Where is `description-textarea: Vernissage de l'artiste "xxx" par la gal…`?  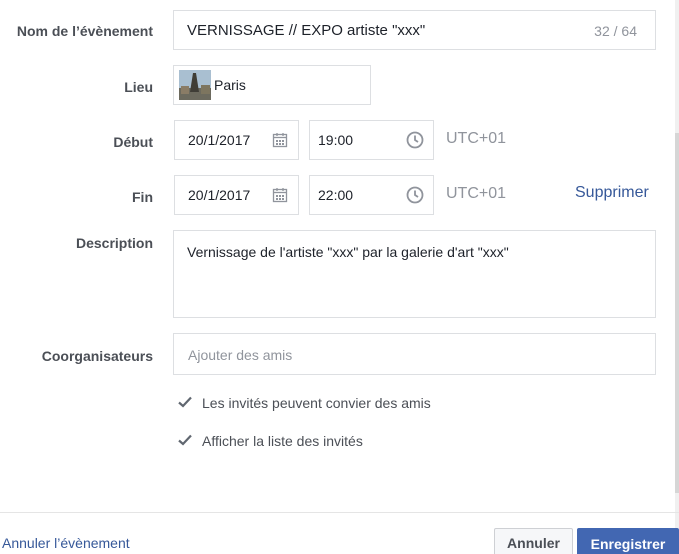 description-textarea: Vernissage de l'artiste "xxx" par la gal… is located at coordinates (414, 274).